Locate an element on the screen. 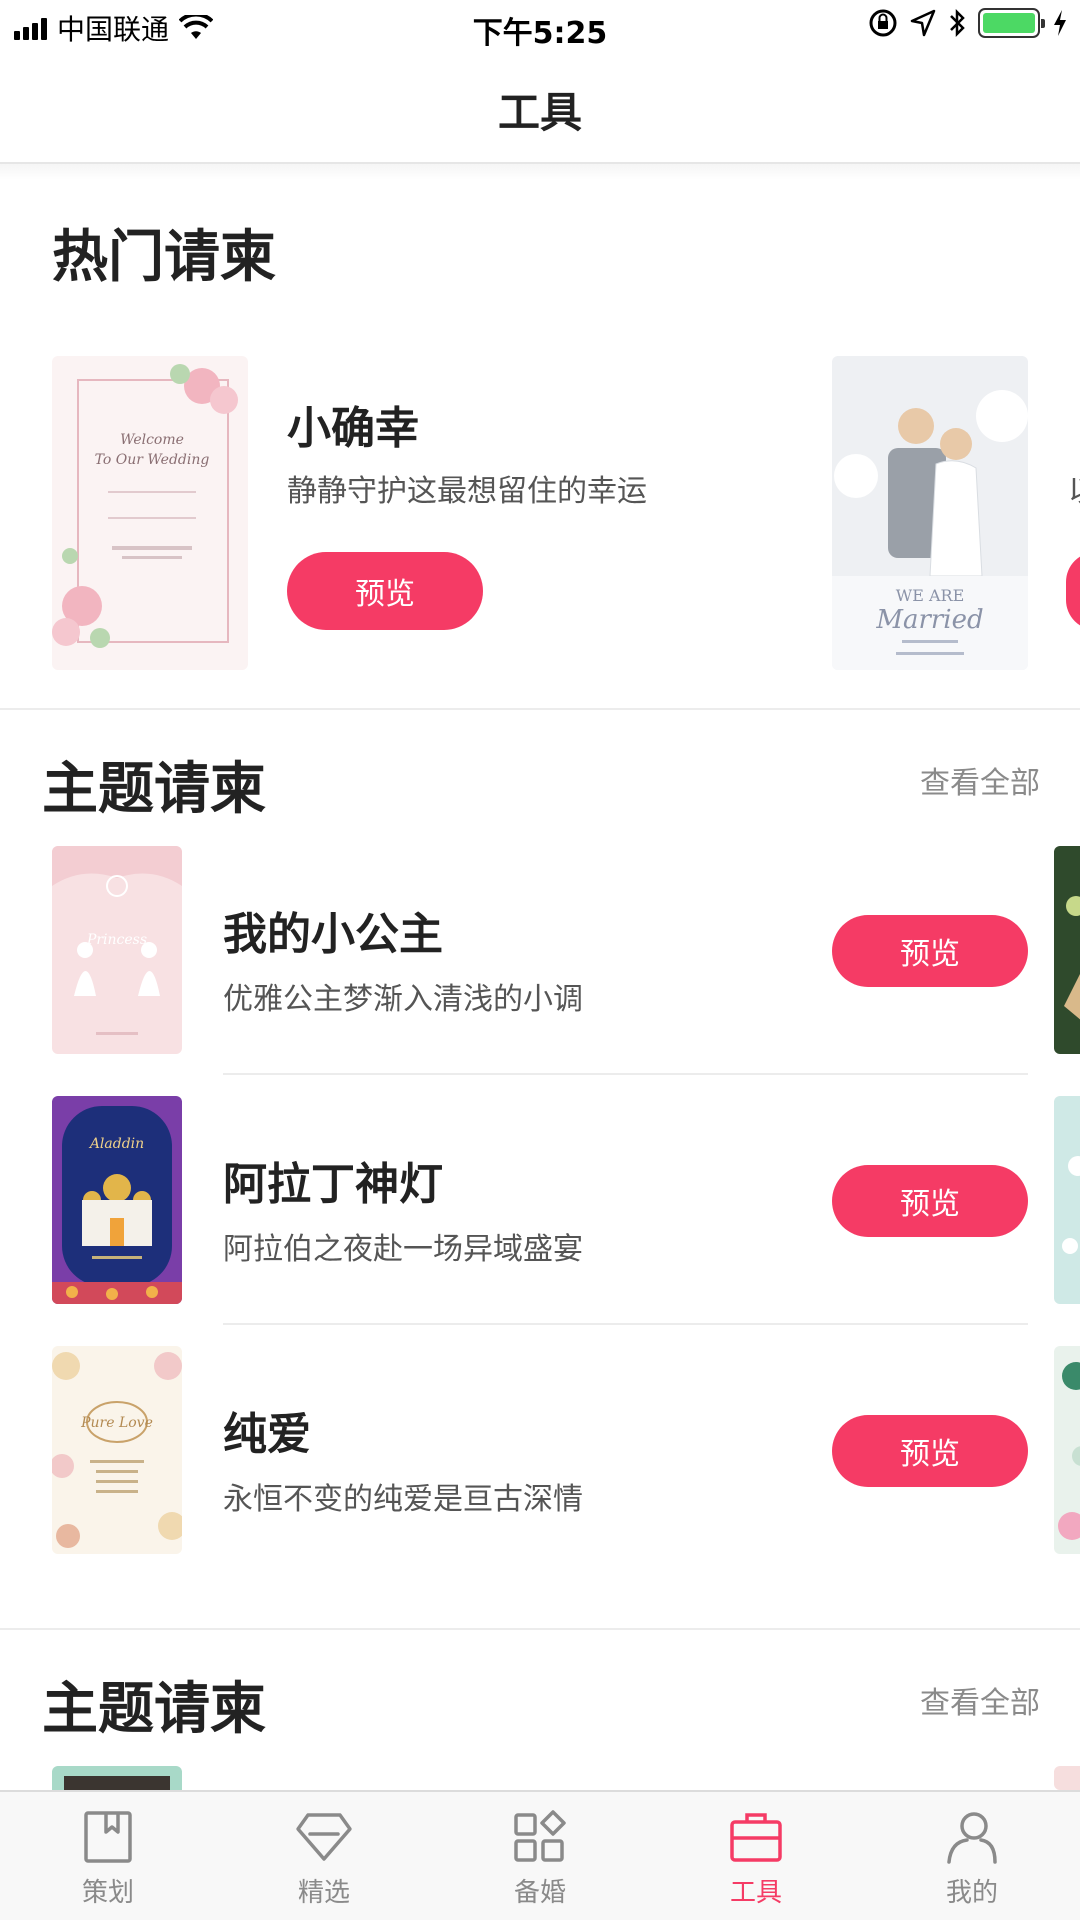 The width and height of the screenshot is (1080, 1920). theme-item-name: 我的小公主 is located at coordinates (333, 934).